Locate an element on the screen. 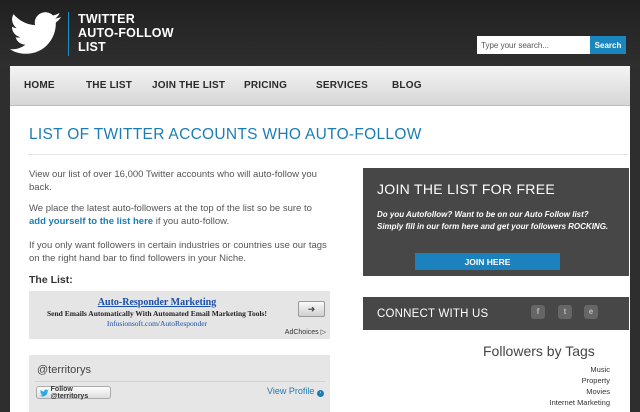 The image size is (640, 412). twitter-bird-logo-icon is located at coordinates (36, 33).